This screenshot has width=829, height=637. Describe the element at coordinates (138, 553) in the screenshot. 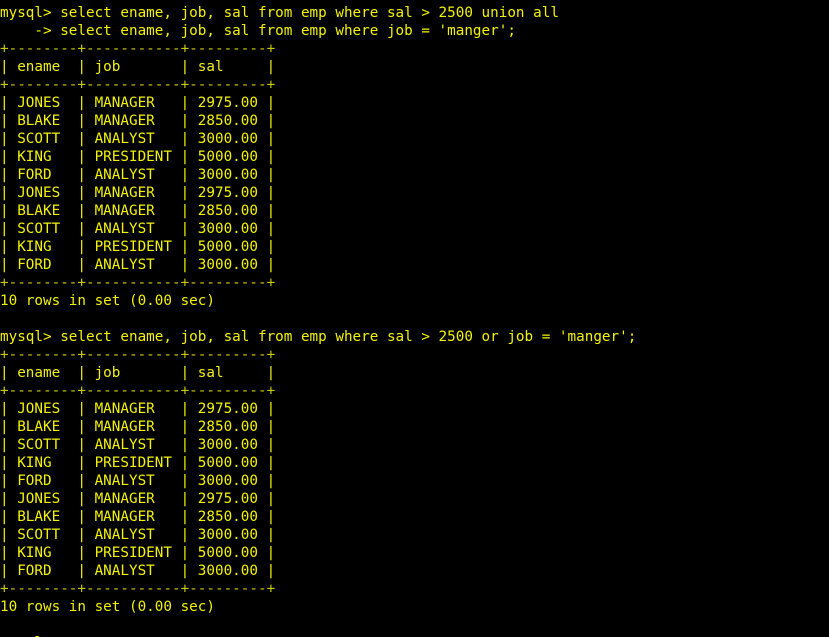

I see `table-2-row-9: | KING | PRESIDENT | 5000.00 |` at that location.